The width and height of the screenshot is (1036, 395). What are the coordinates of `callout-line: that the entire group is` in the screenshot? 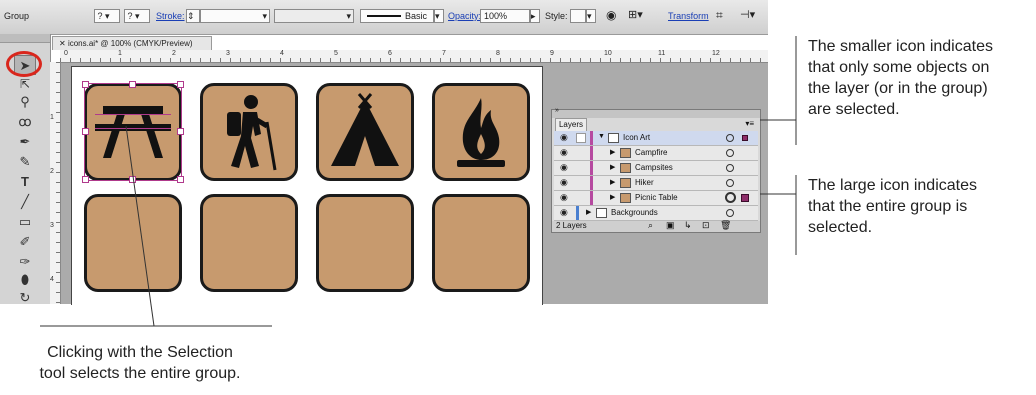 It's located at (888, 206).